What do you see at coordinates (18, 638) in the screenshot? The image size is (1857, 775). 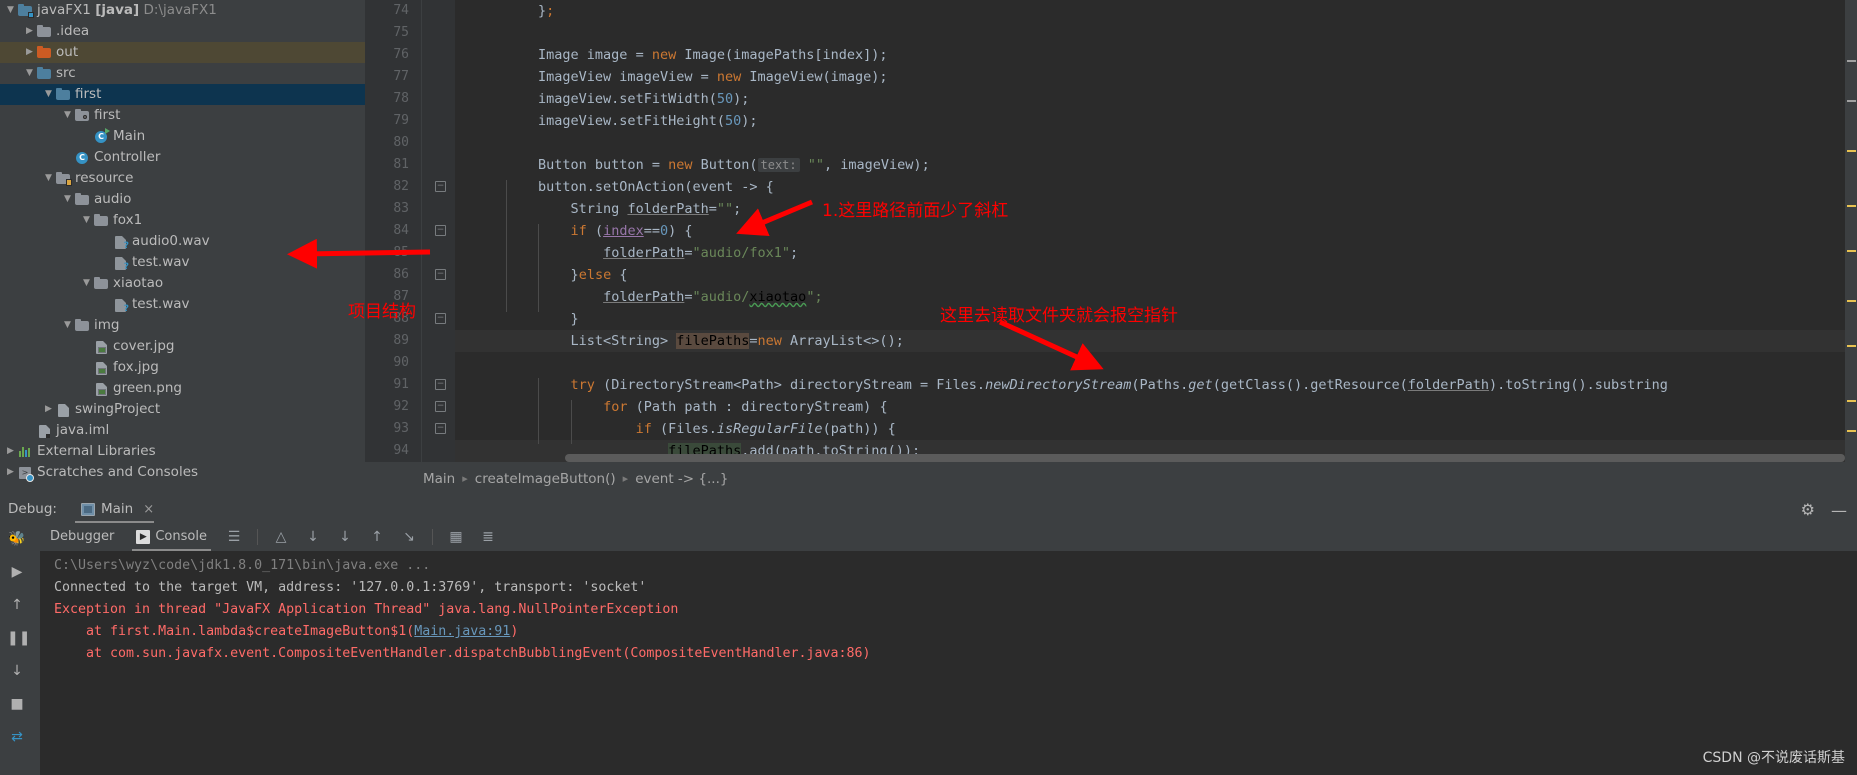 I see `pause-icon: ❚❚` at bounding box center [18, 638].